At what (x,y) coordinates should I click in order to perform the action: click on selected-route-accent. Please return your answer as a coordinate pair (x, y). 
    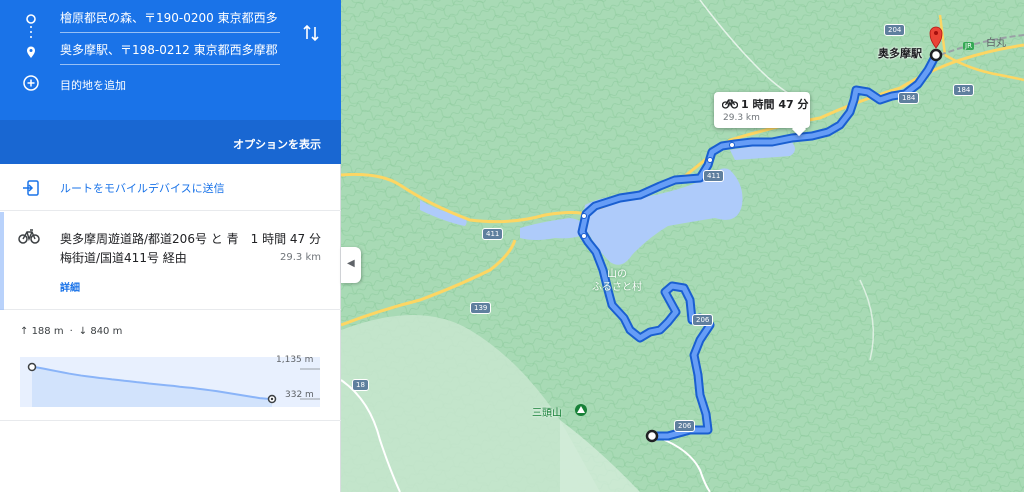
    Looking at the image, I should click on (2, 261).